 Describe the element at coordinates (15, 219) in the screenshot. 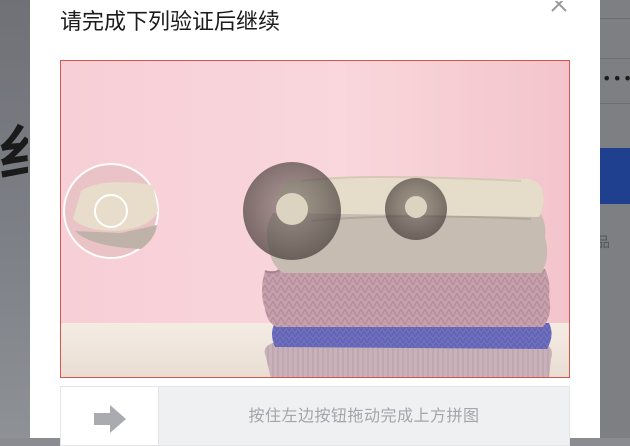

I see `background-left-panel` at that location.